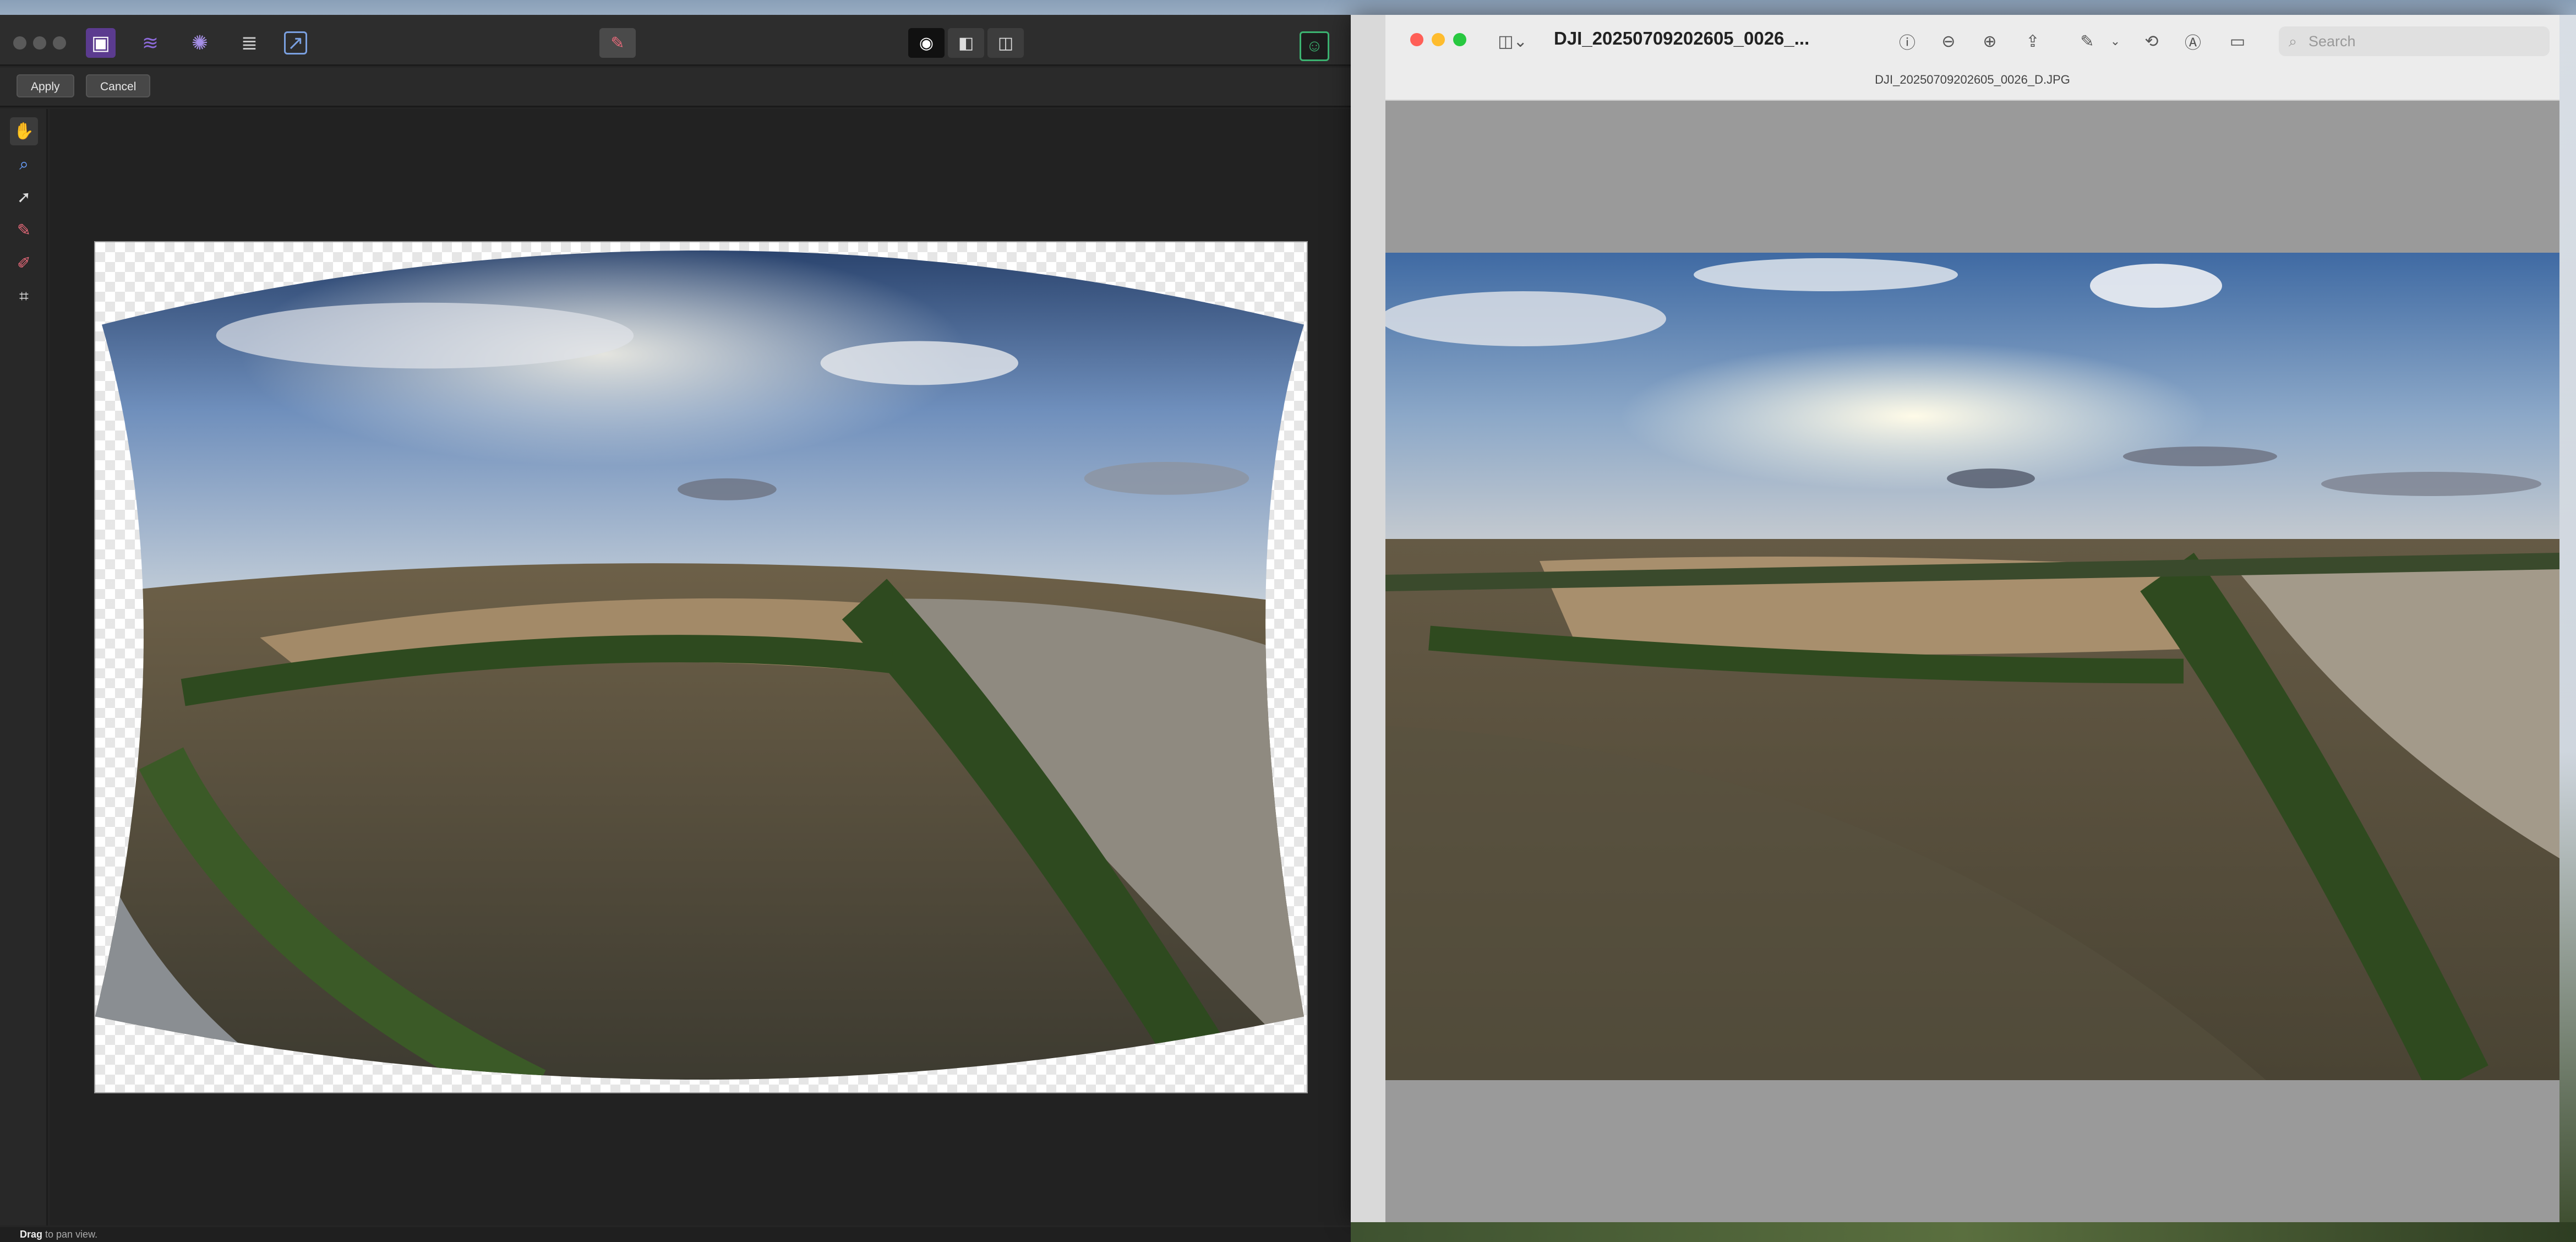 The height and width of the screenshot is (1242, 2576). Describe the element at coordinates (70, 1234) in the screenshot. I see `status-text: to pan view.` at that location.